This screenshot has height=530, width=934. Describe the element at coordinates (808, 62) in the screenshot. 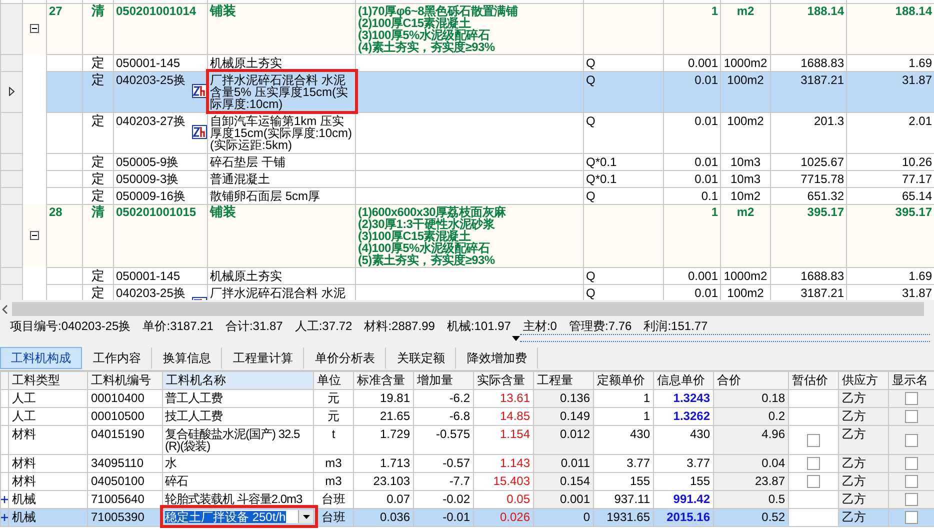

I see `table-cell: 1688.83` at that location.